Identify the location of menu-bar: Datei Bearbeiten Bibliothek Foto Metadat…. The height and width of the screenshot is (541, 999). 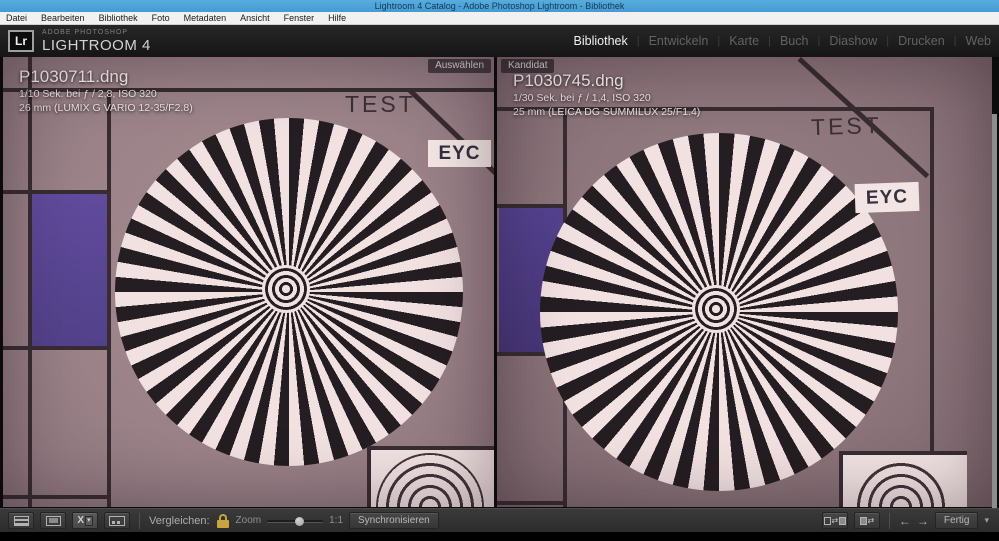
(499, 18).